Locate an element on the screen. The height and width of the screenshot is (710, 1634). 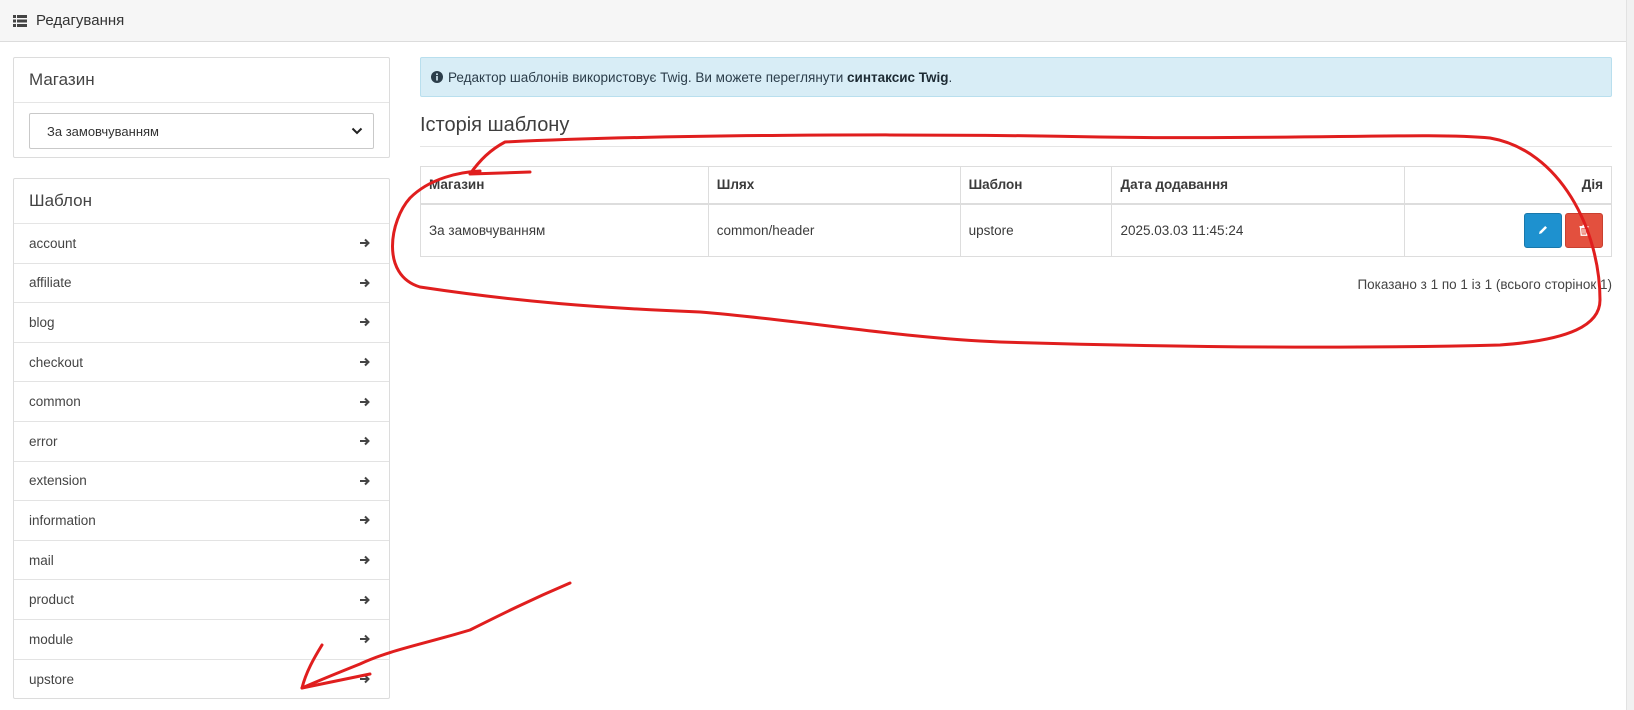
store-select: За замовчуванням is located at coordinates (201, 131).